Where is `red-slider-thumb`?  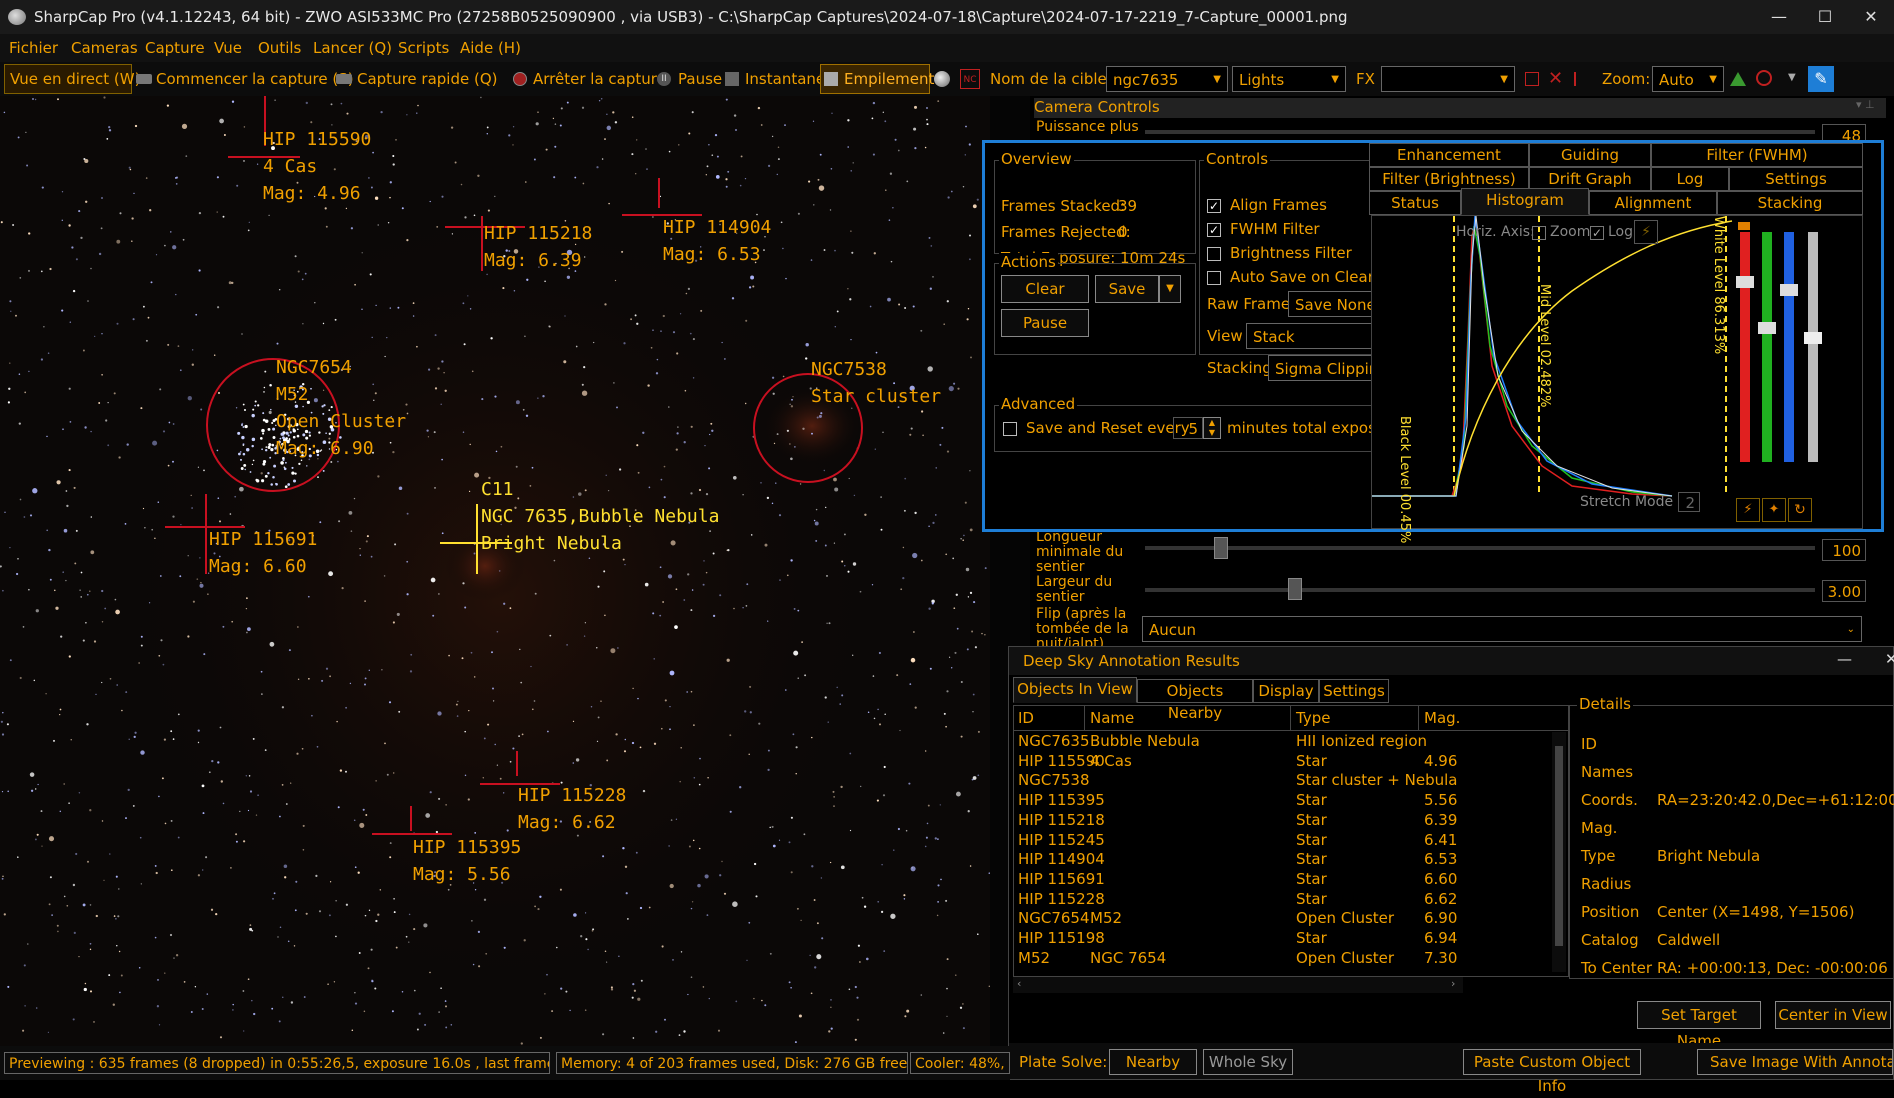 red-slider-thumb is located at coordinates (1745, 282).